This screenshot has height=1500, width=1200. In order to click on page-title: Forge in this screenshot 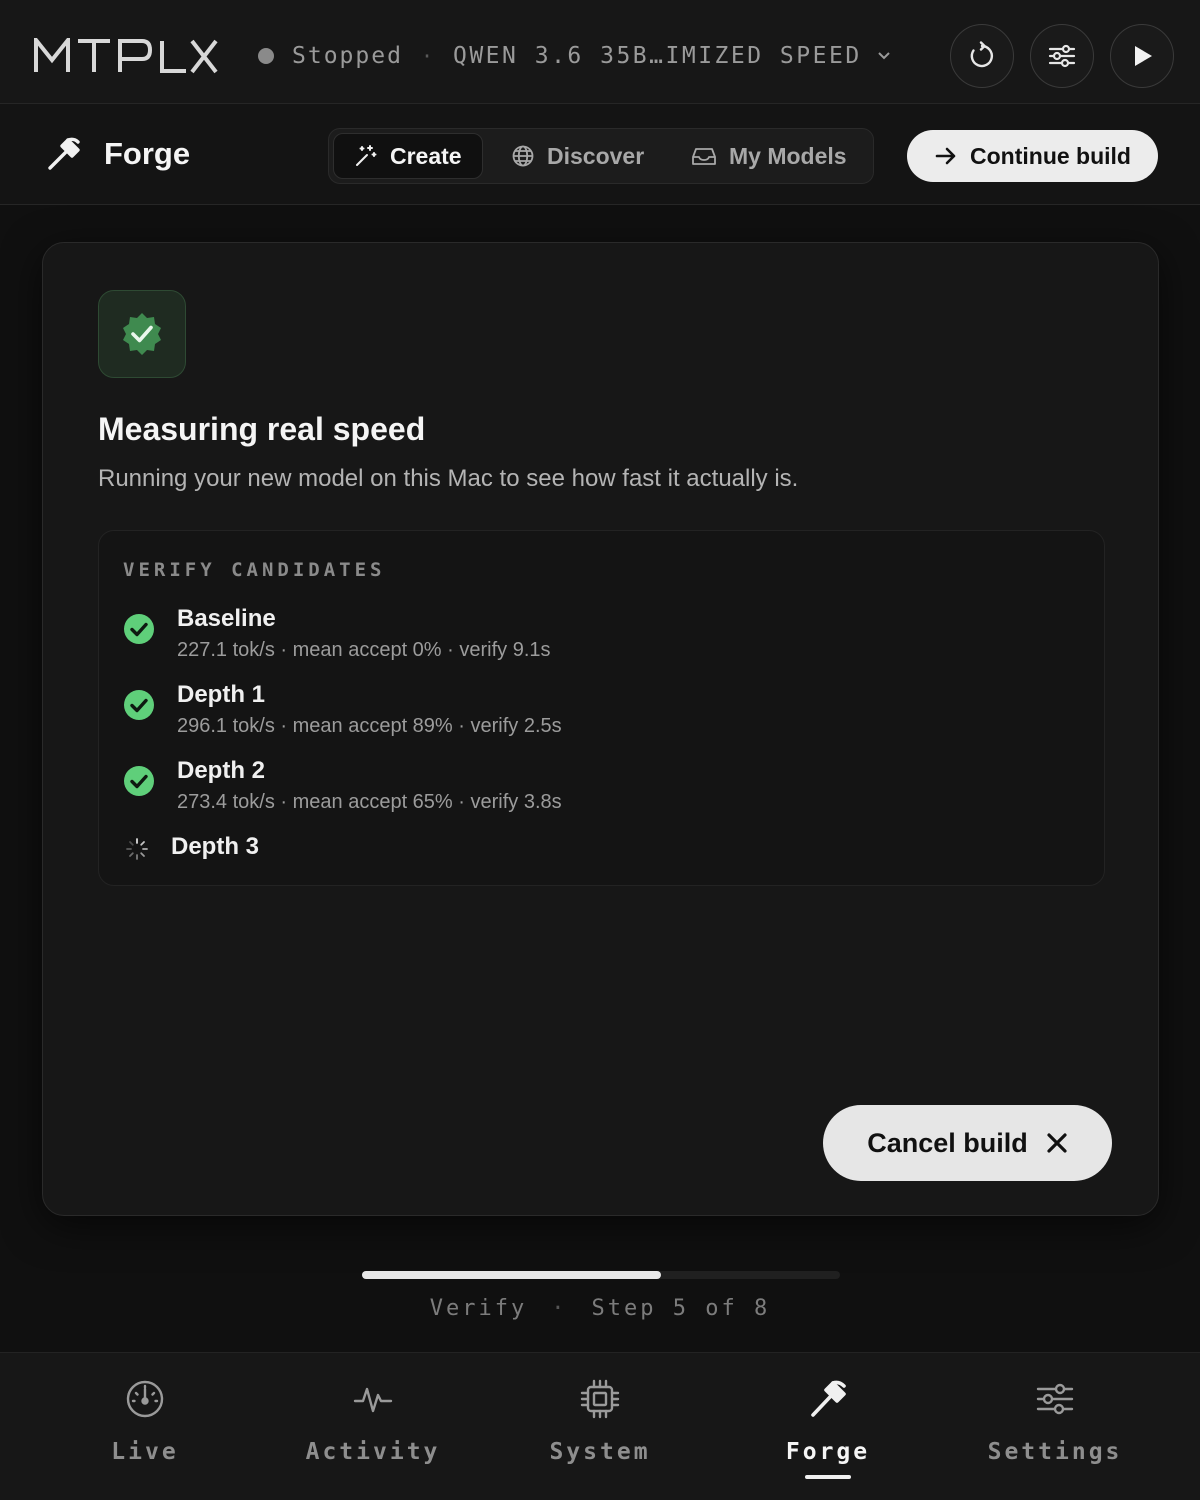, I will do `click(118, 154)`.